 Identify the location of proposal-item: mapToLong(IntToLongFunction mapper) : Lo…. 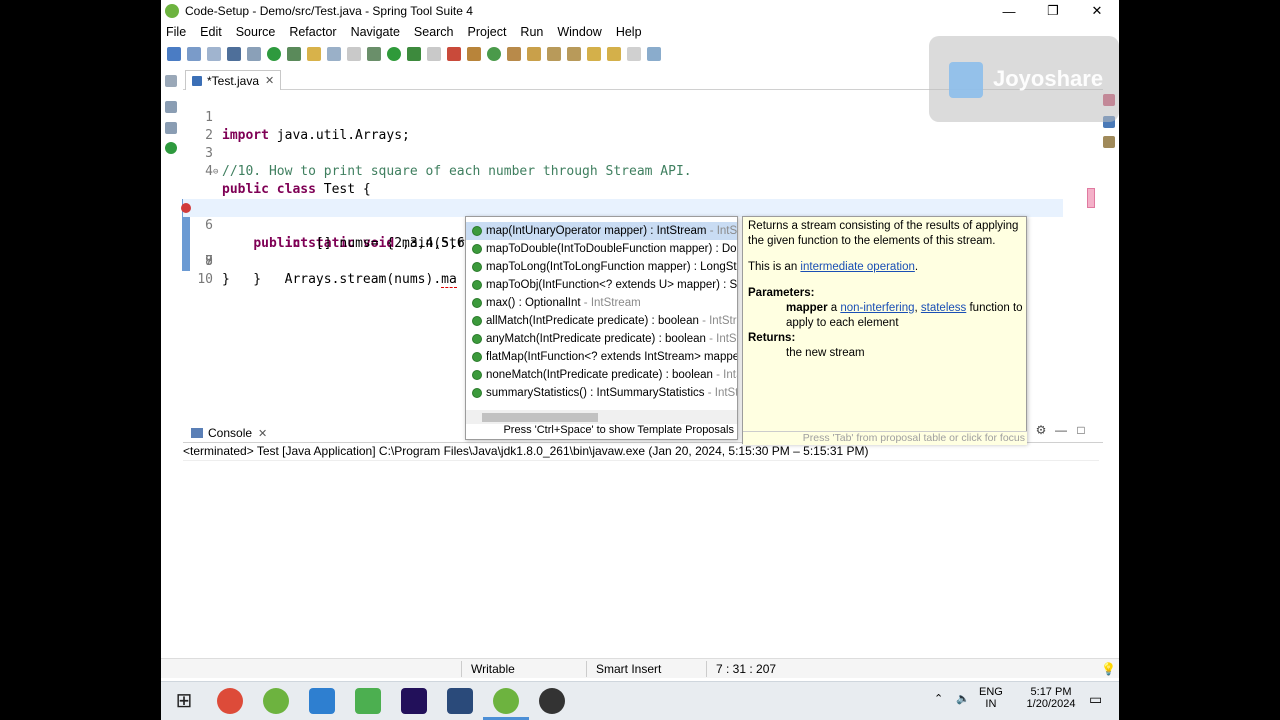
(601, 267).